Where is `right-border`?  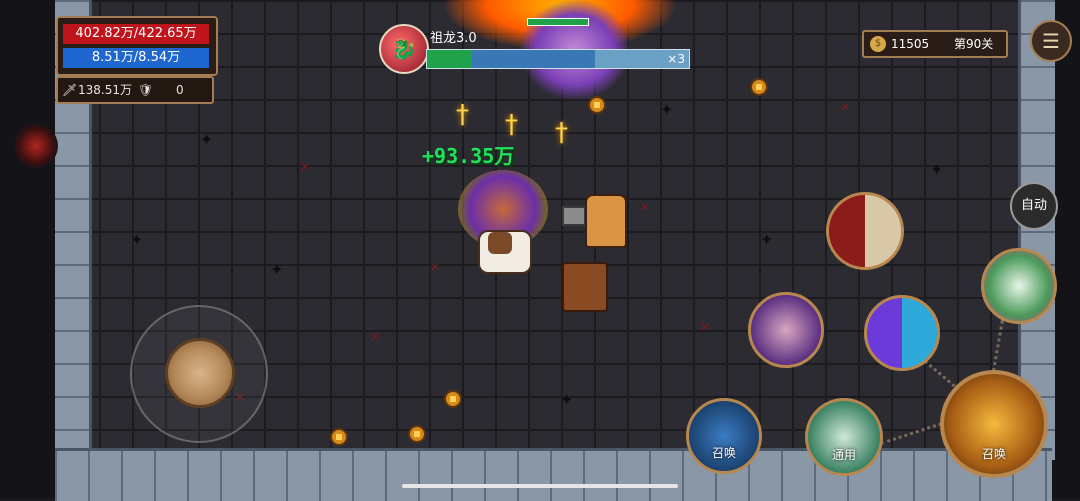
right-border is located at coordinates (1066, 249).